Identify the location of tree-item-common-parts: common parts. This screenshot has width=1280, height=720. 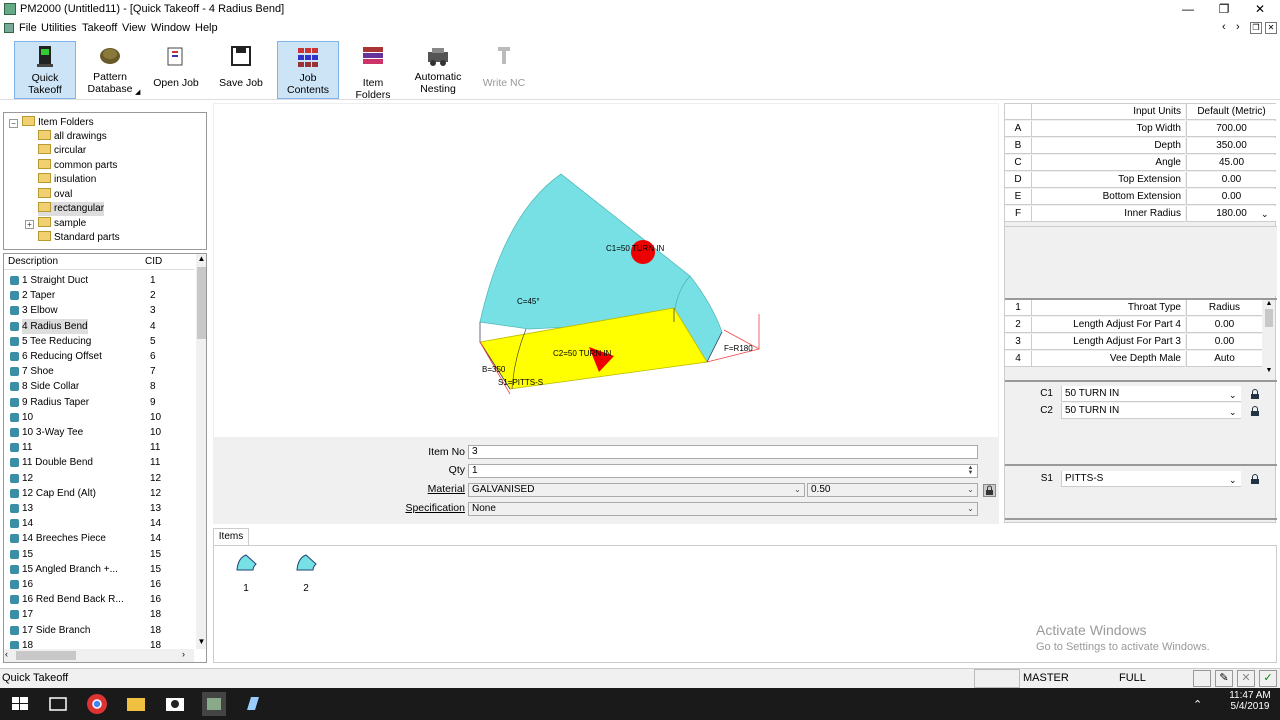
(77, 166).